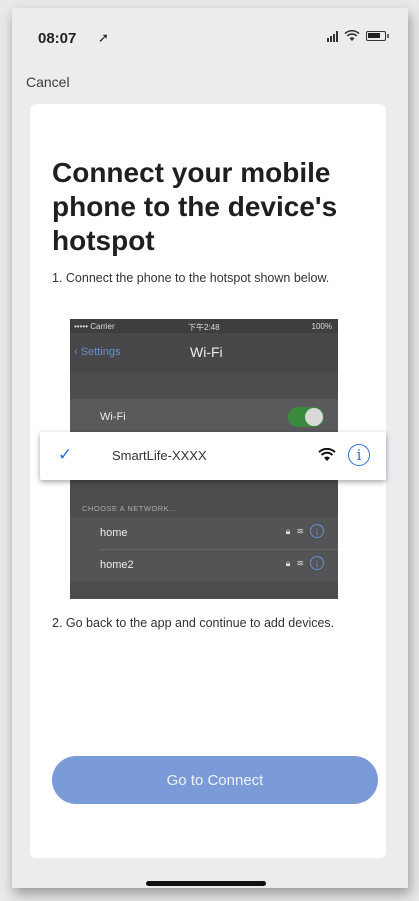 Image resolution: width=419 pixels, height=901 pixels. Describe the element at coordinates (210, 34) in the screenshot. I see `status-bar: 08:07 ➚` at that location.